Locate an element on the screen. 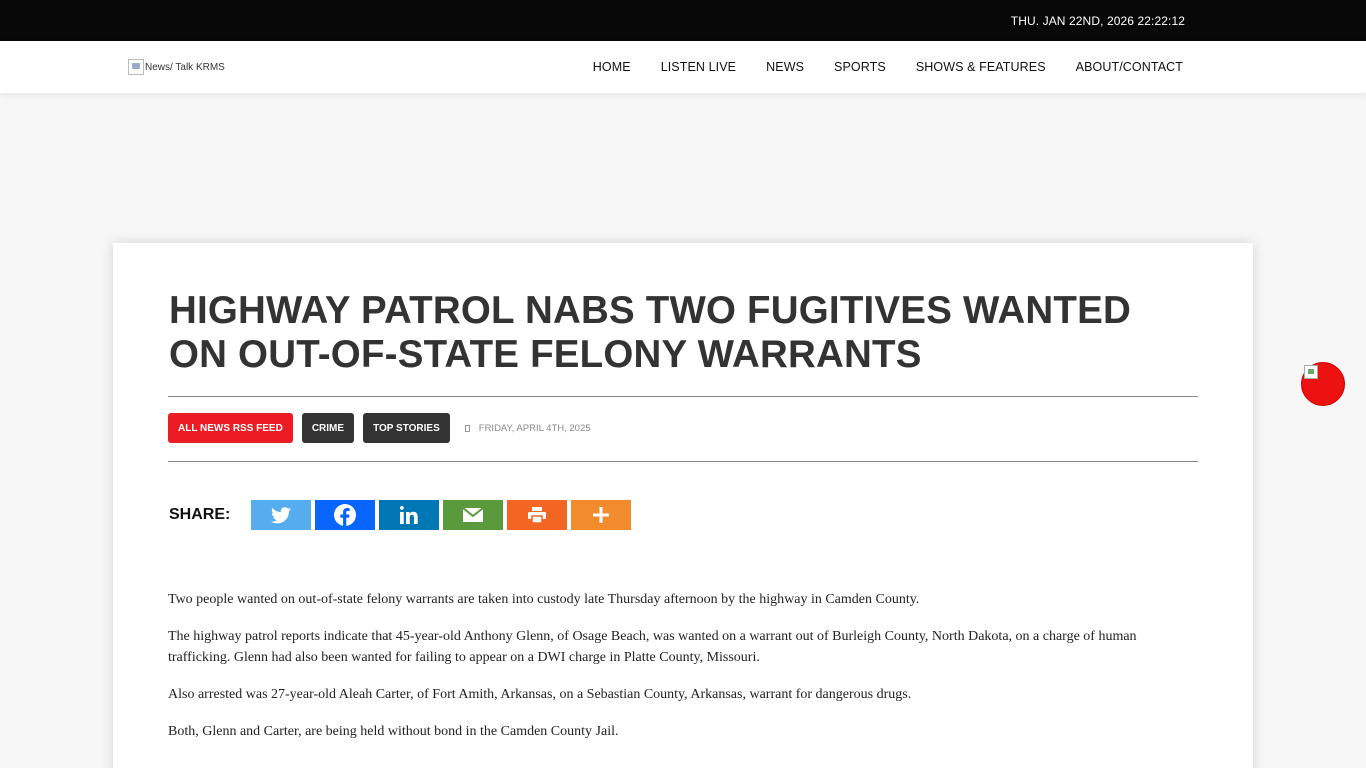  site-logo-link: News/ Talk KRMS is located at coordinates (176, 67).